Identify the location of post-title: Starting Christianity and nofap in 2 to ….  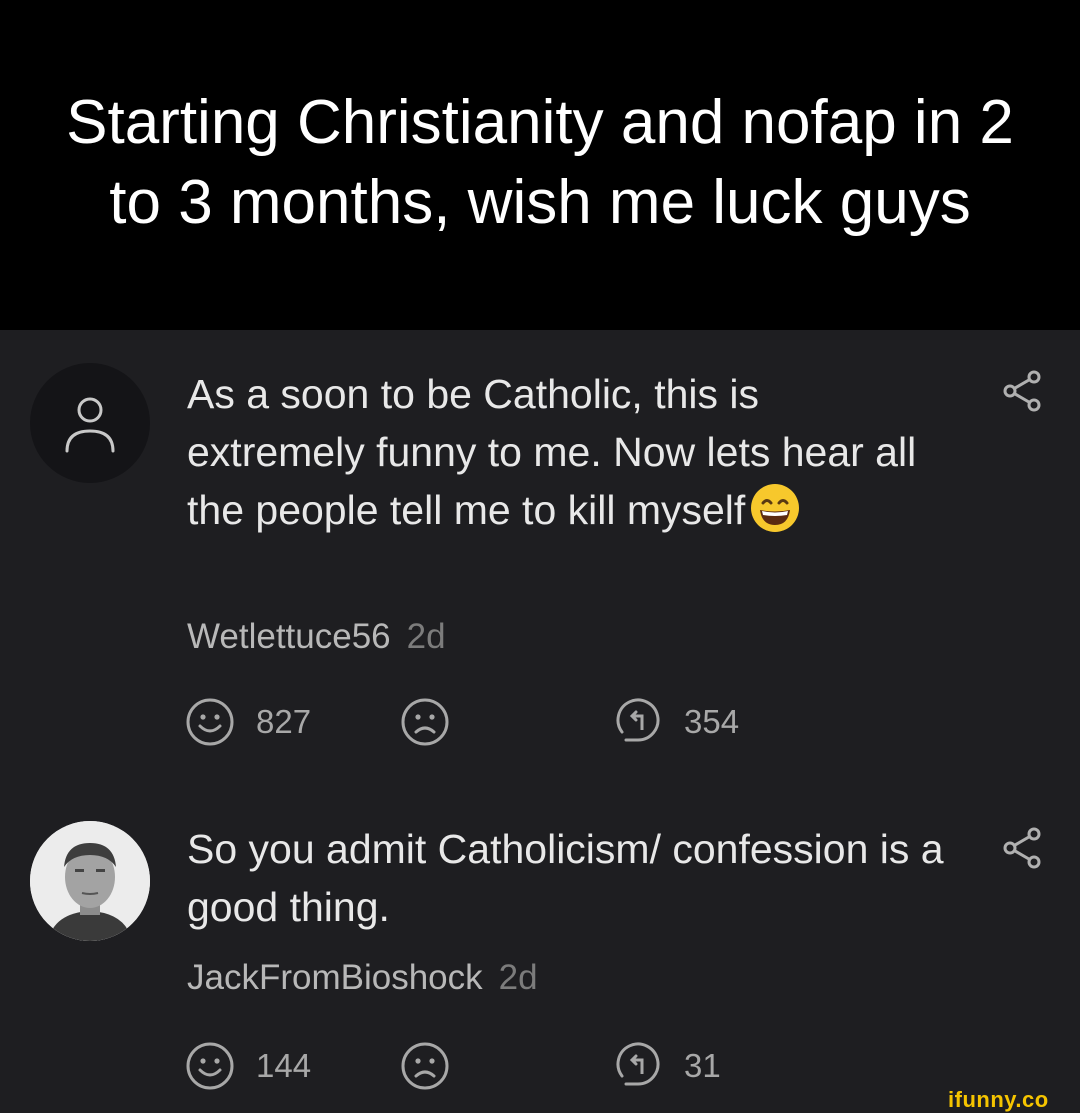
(540, 162).